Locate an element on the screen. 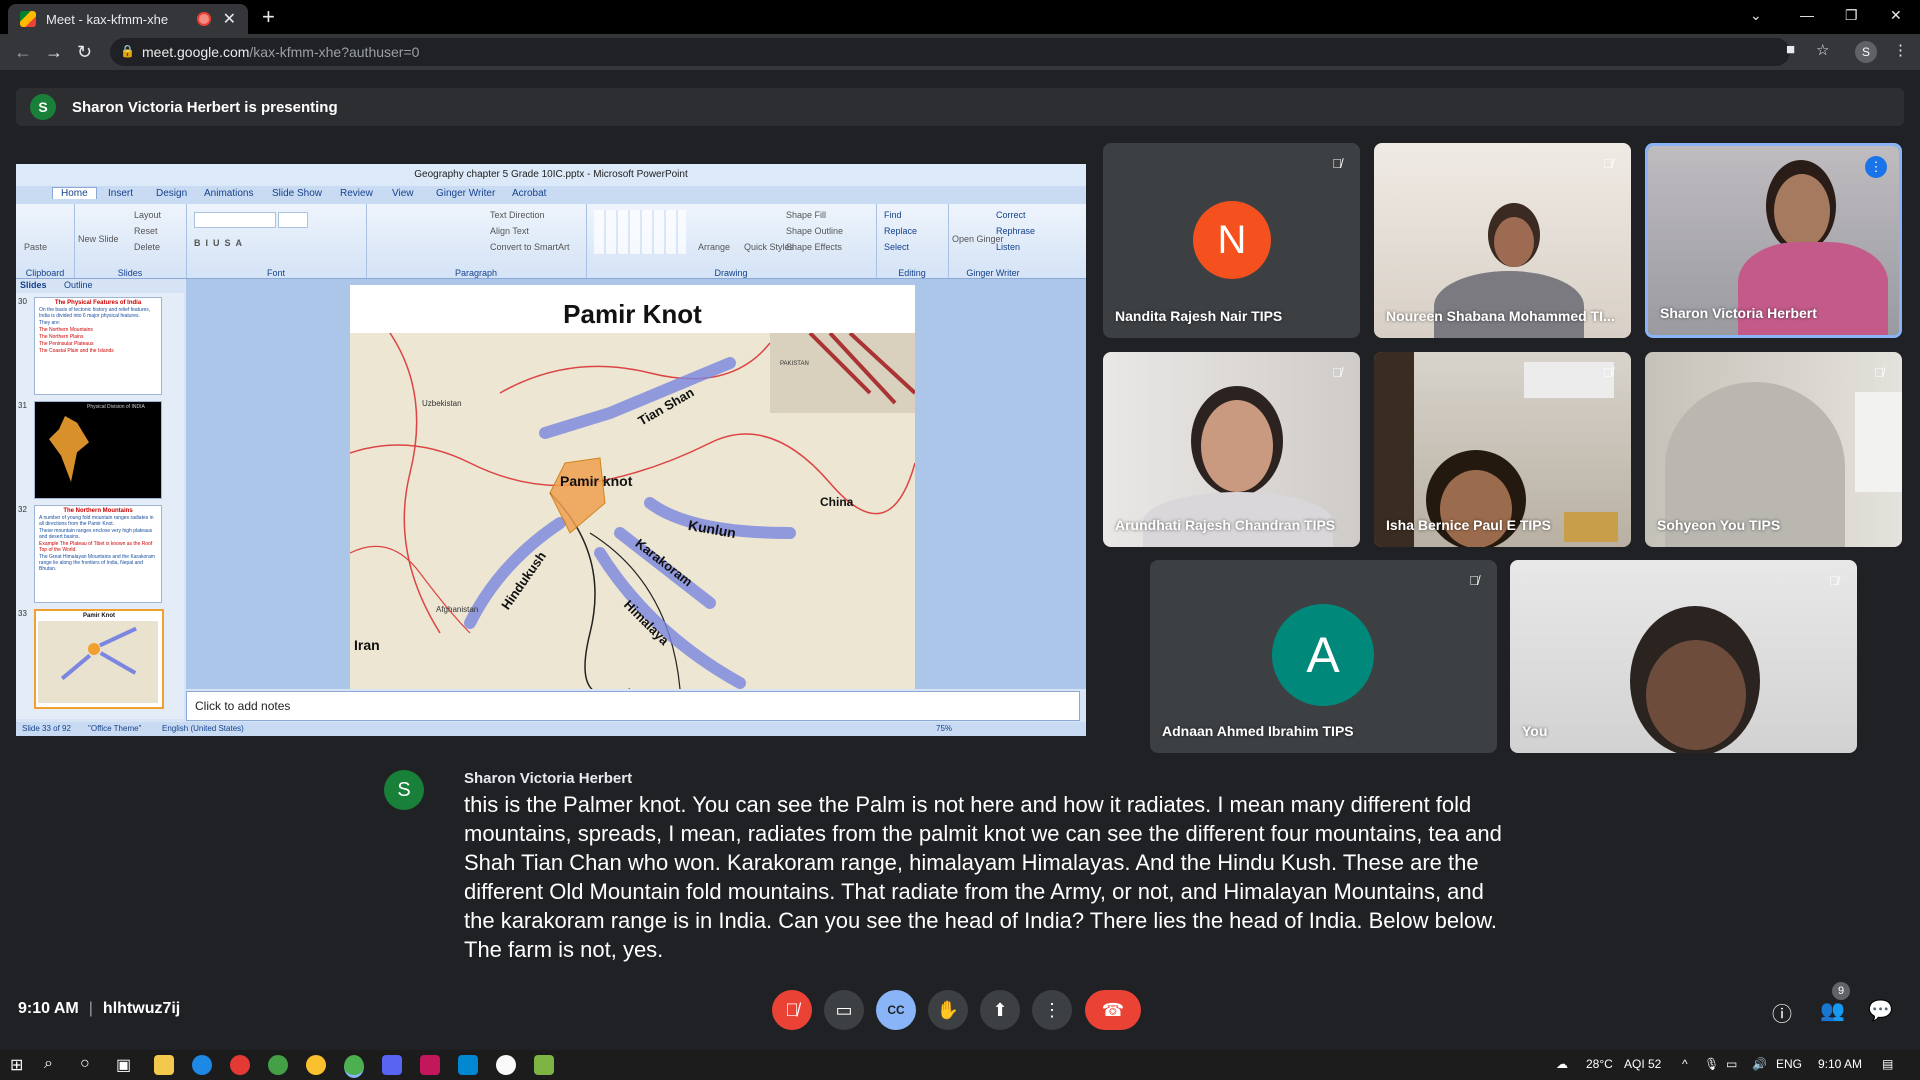 The image size is (1920, 1080). participant-tile-nandita: N 🎙̸ Nandita Rajesh Nair TIPS is located at coordinates (1231, 240).